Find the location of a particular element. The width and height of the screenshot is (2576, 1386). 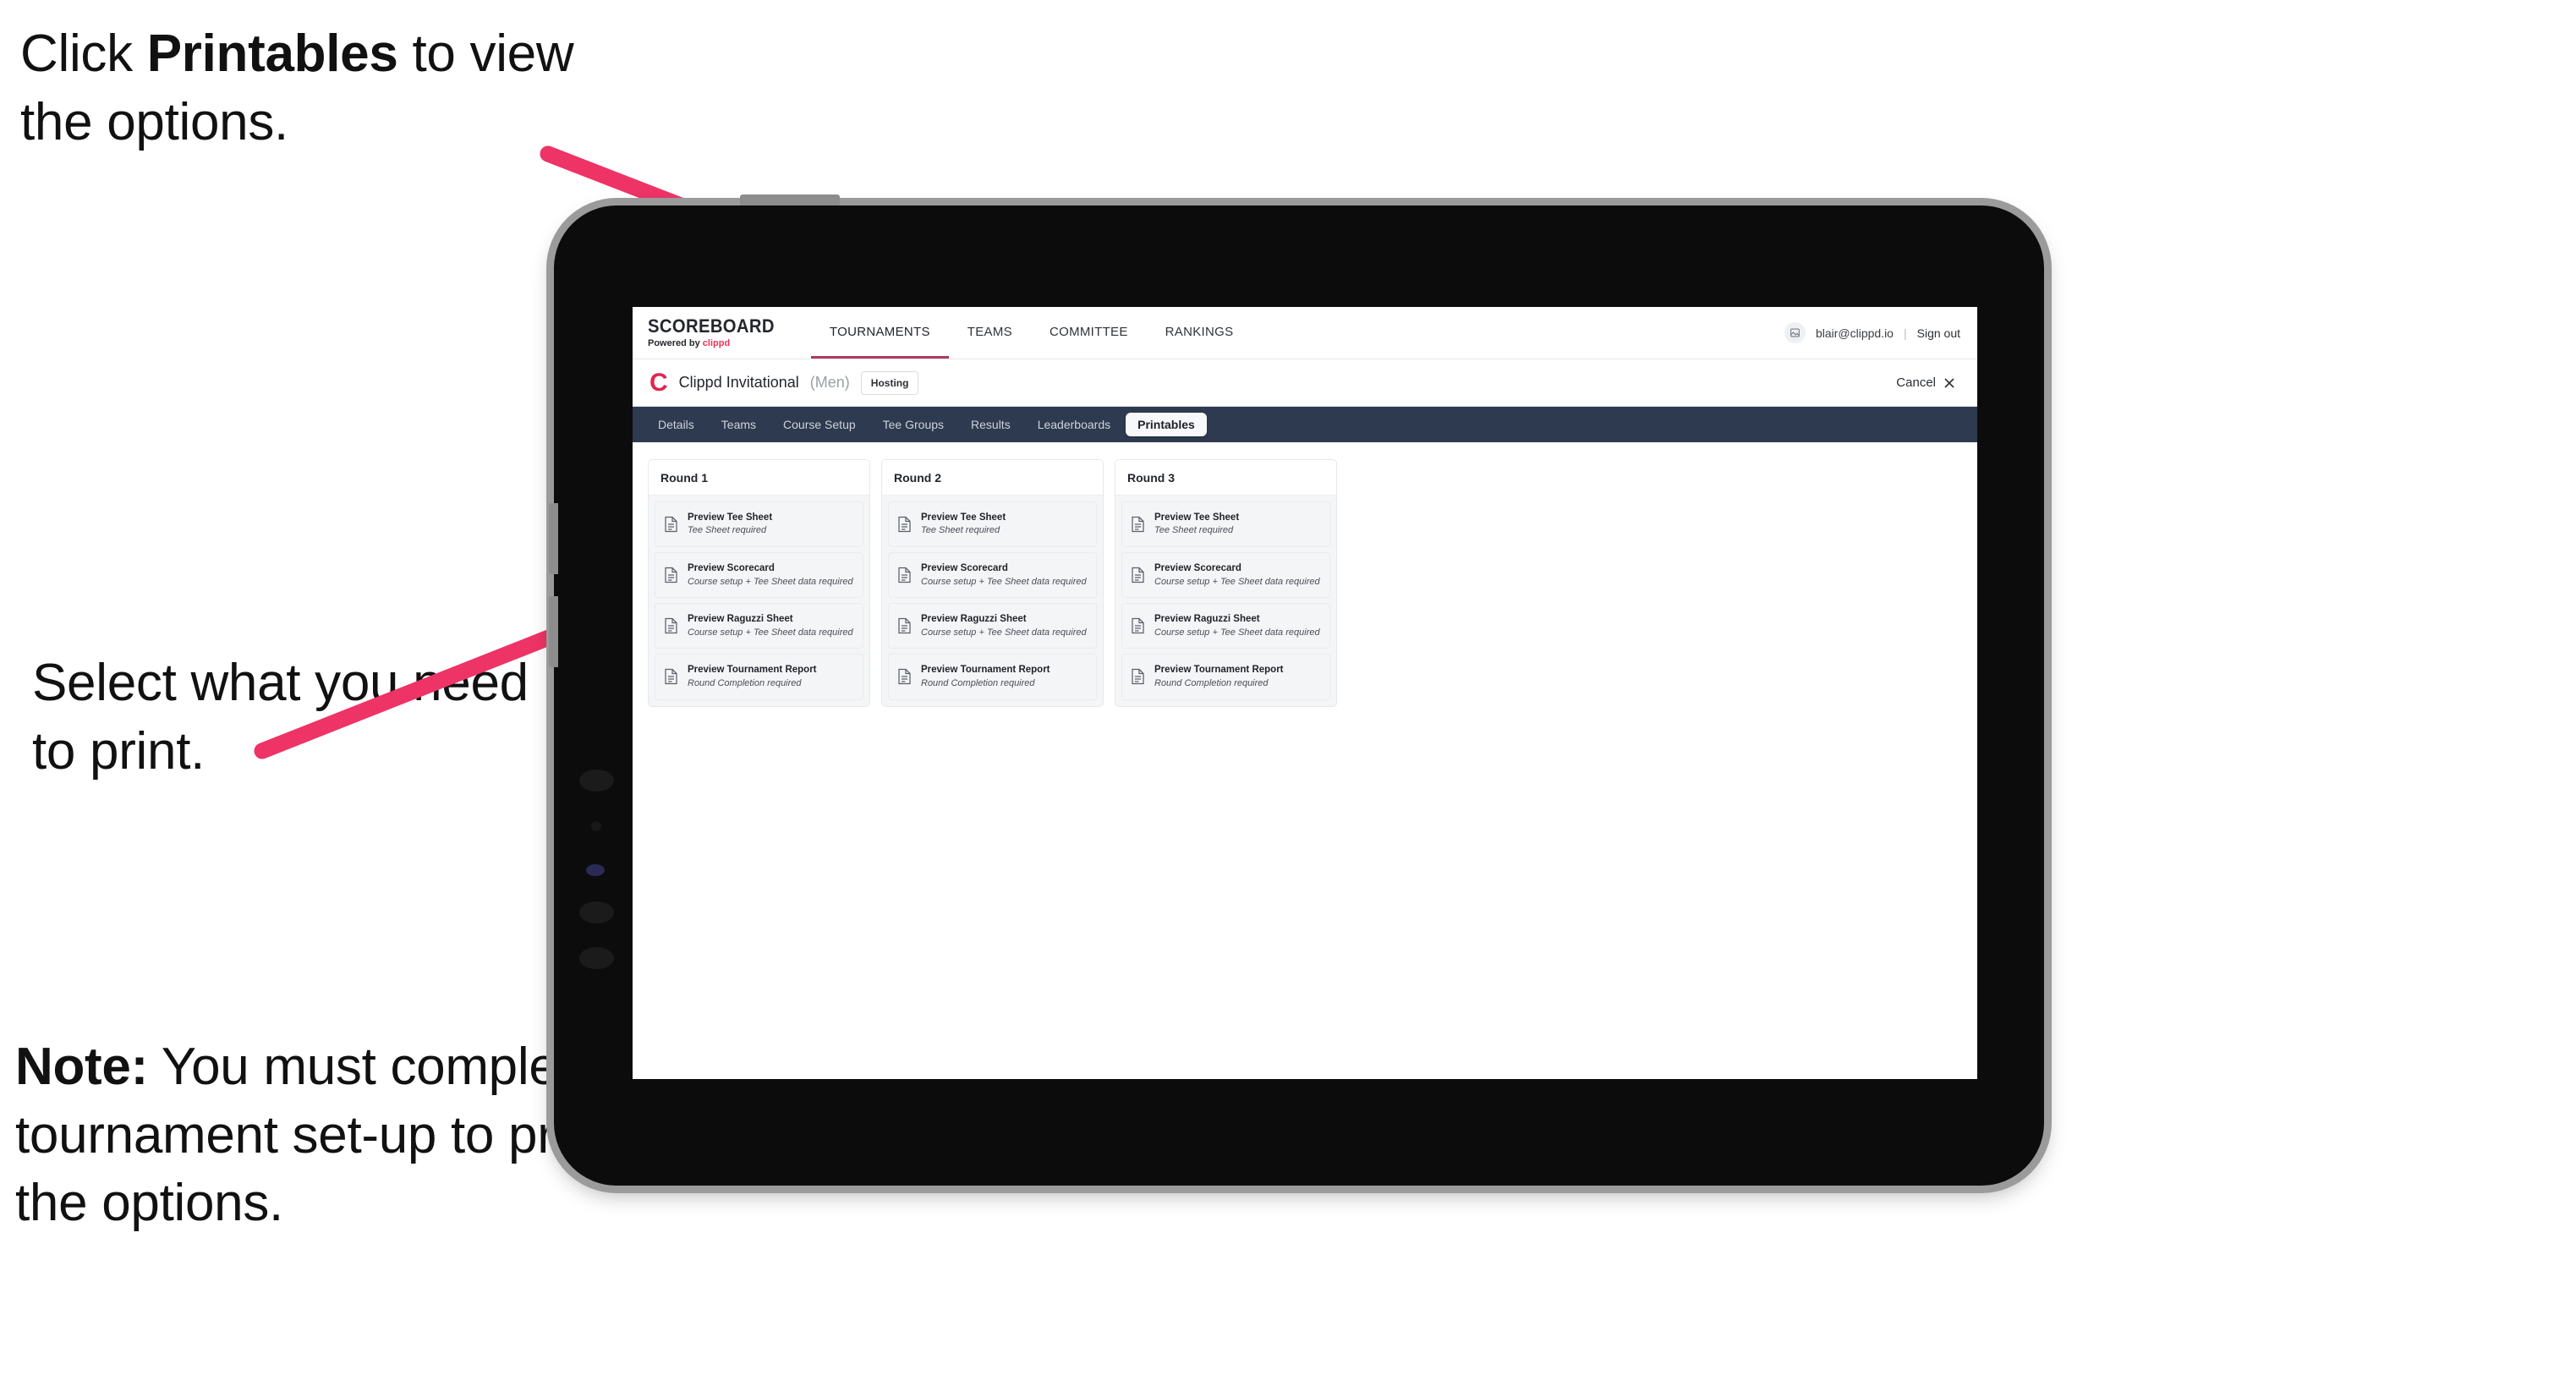

clippd-wordmark: clippd is located at coordinates (716, 343).